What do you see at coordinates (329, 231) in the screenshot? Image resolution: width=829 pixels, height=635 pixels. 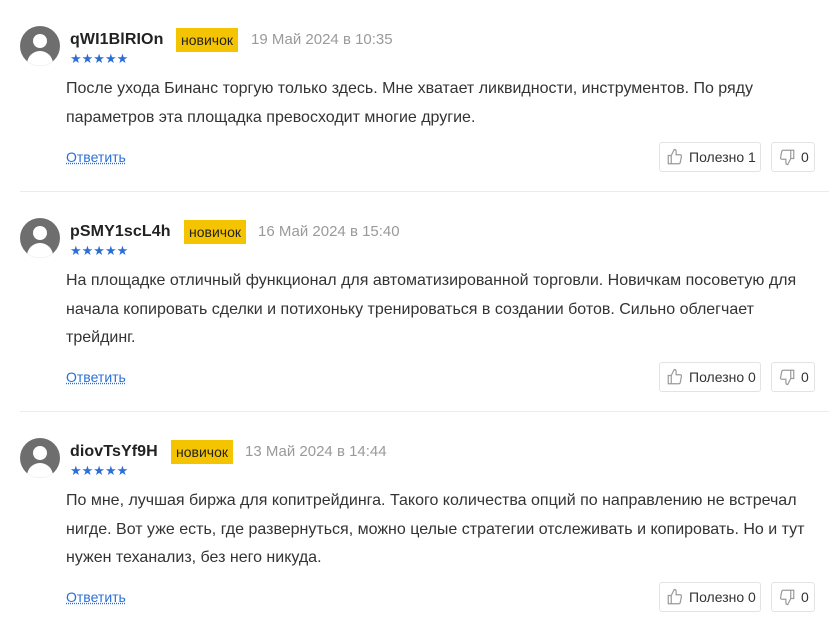 I see `review-date: 16 Май 2024 в 15:40` at bounding box center [329, 231].